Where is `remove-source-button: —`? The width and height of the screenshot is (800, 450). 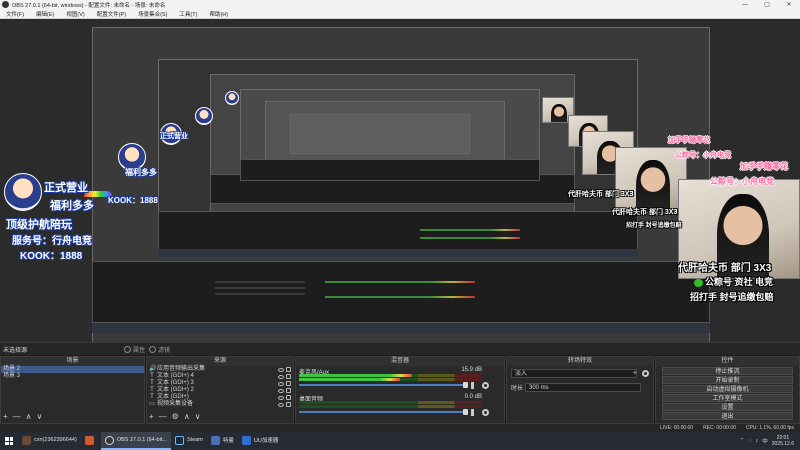
remove-source-button: — is located at coordinates (163, 417).